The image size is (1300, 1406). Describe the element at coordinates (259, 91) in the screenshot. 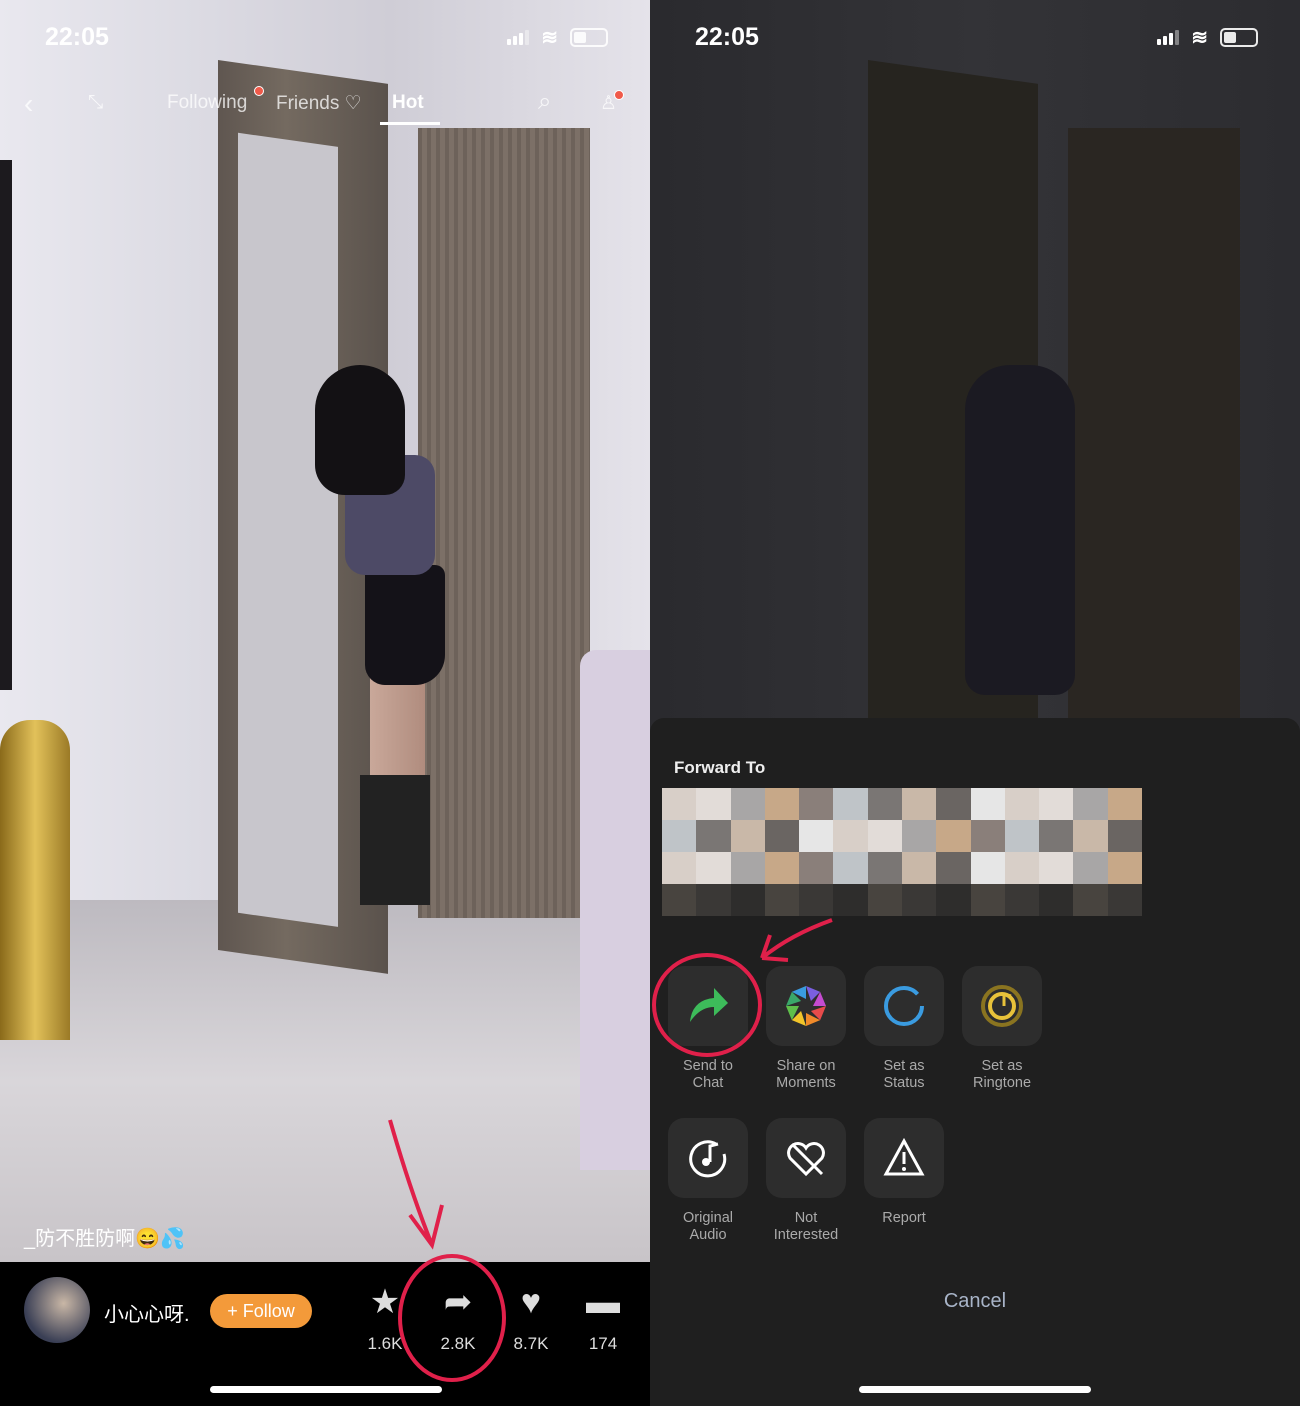

I see `notification-dot` at that location.